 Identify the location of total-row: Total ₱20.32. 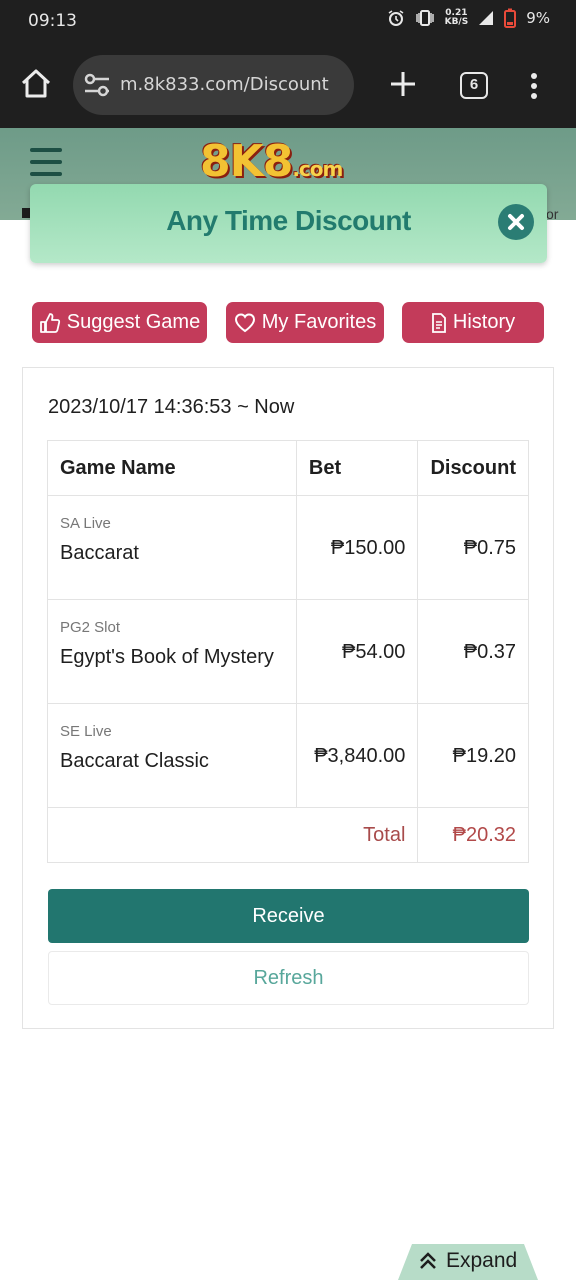
(288, 835).